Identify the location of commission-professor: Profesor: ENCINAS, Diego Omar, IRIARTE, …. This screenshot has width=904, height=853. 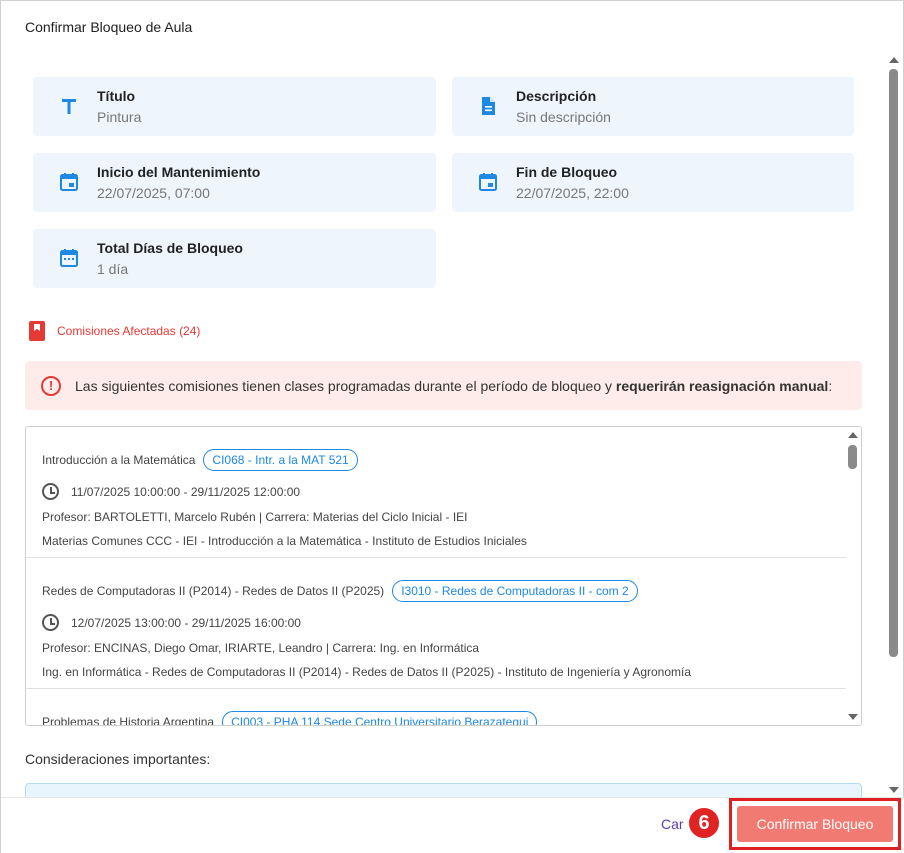
(261, 648).